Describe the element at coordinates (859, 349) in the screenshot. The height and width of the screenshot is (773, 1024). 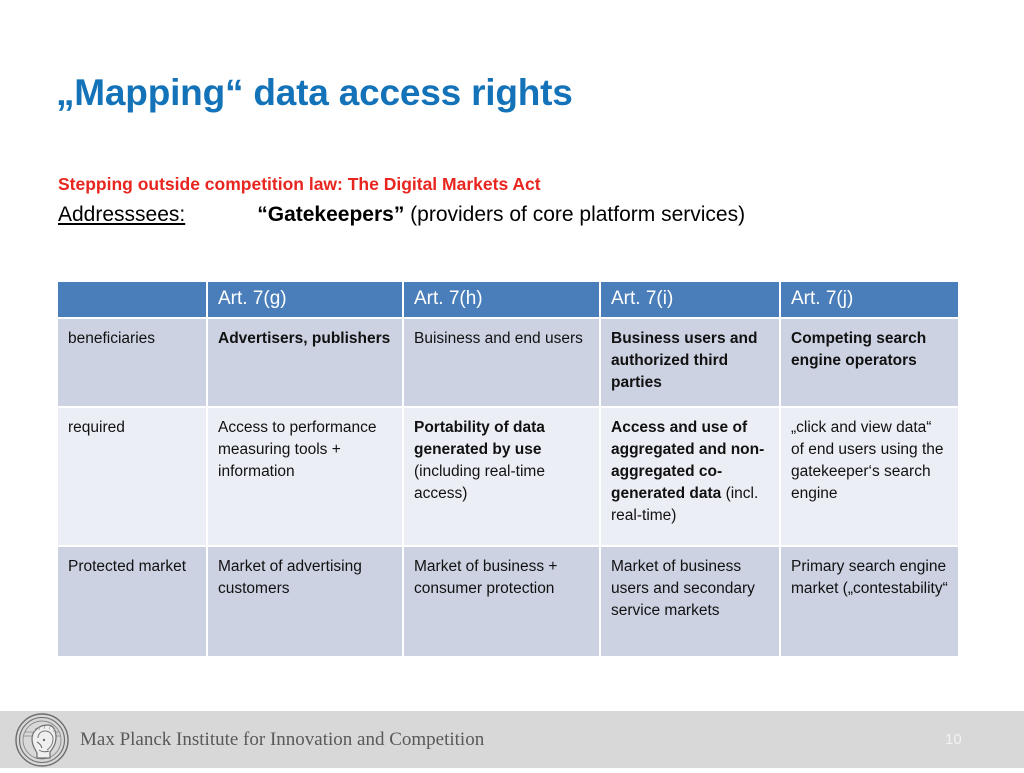
I see `cell-strong-text: Competing search engine operators` at that location.